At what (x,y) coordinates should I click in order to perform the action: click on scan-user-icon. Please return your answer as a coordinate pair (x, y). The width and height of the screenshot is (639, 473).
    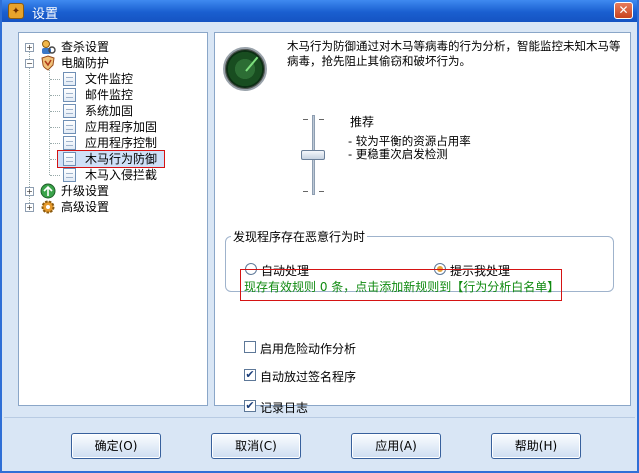
    Looking at the image, I should click on (48, 47).